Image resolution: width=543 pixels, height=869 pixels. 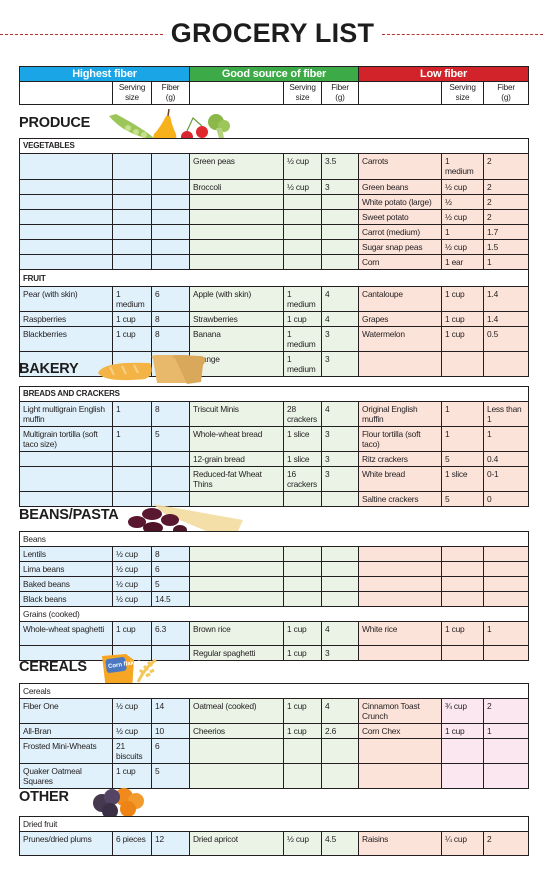 What do you see at coordinates (274, 459) in the screenshot?
I see `table-row: 12-grain bread 1 slice 3 Ritz crackers 5 0.4` at bounding box center [274, 459].